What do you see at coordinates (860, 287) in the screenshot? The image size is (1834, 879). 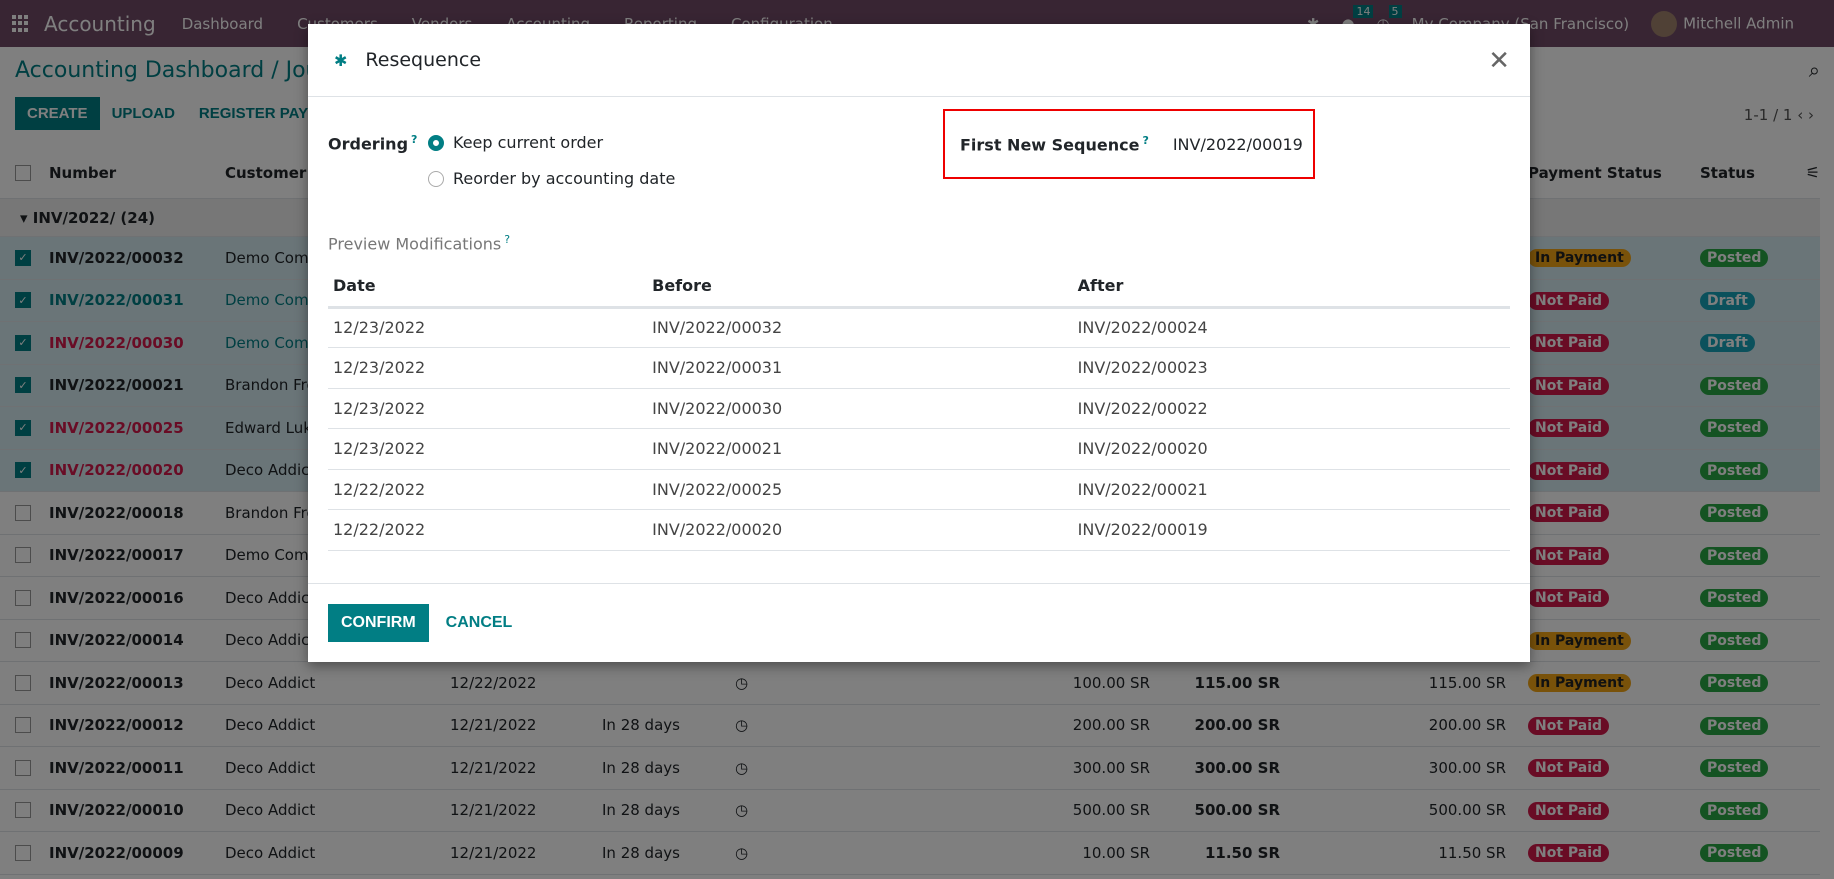 I see `col-before: Before` at bounding box center [860, 287].